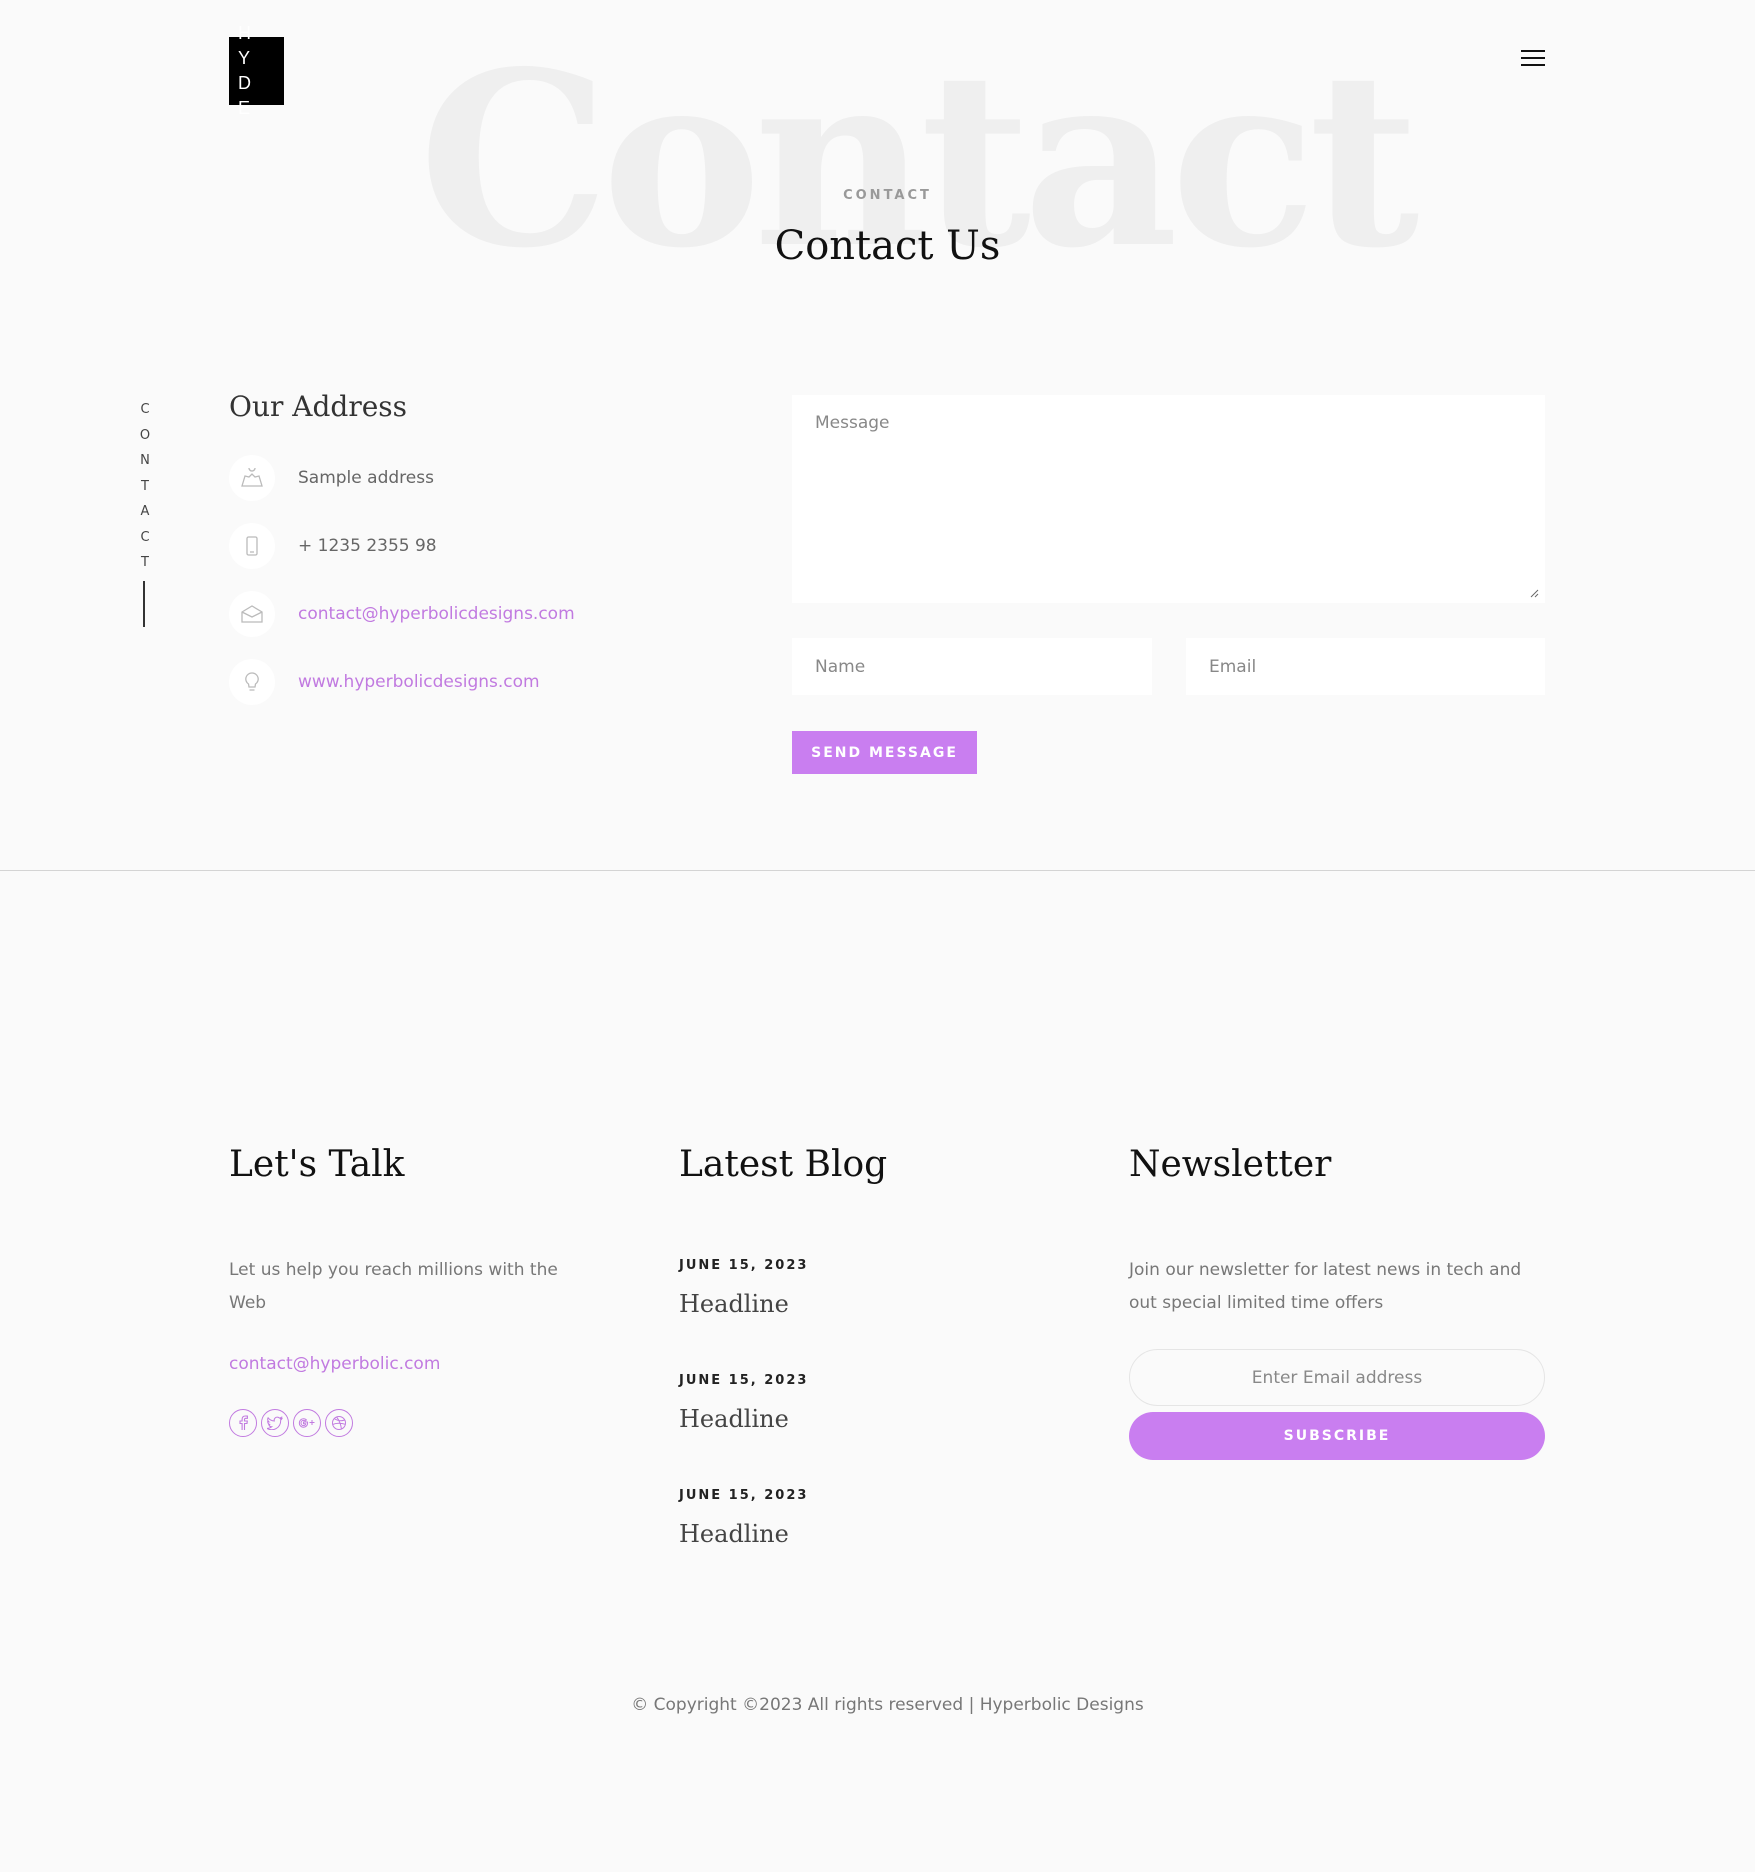 The width and height of the screenshot is (1755, 1872). I want to click on phone-icon, so click(252, 546).